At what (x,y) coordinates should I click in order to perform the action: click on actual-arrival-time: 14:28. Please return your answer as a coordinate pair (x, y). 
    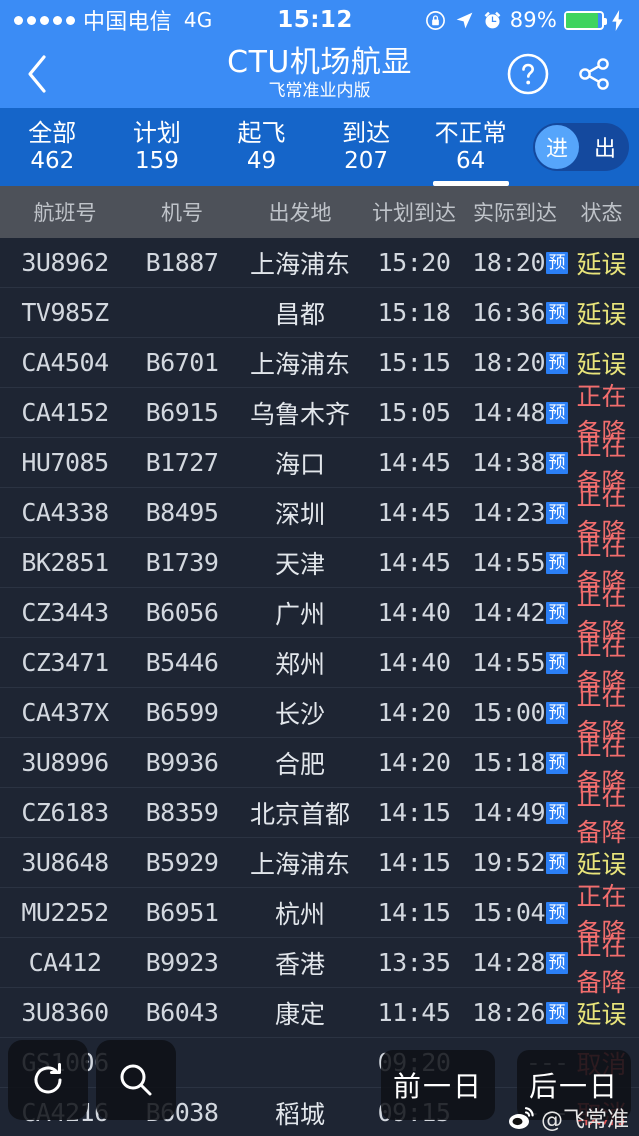
    Looking at the image, I should click on (508, 962).